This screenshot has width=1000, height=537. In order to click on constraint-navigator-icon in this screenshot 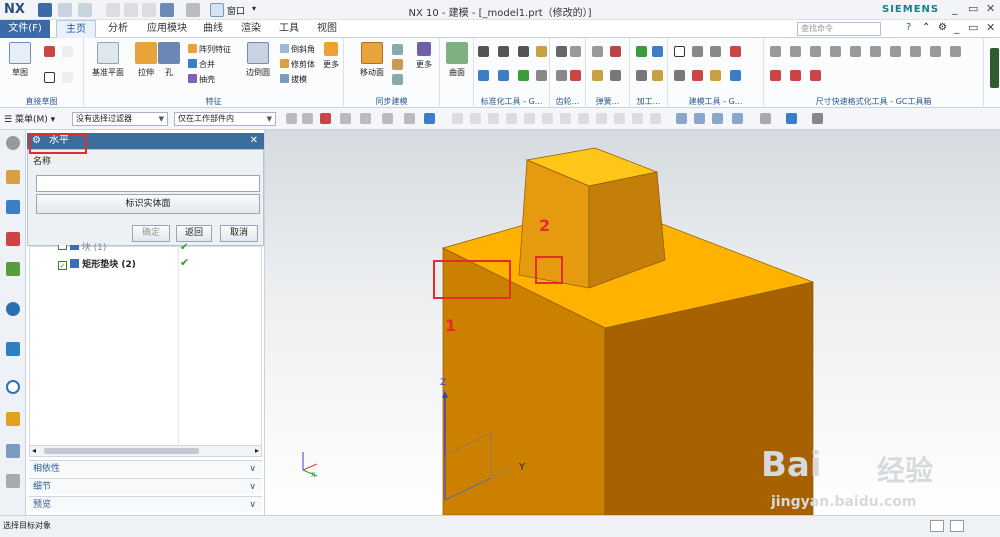, I will do `click(13, 207)`.